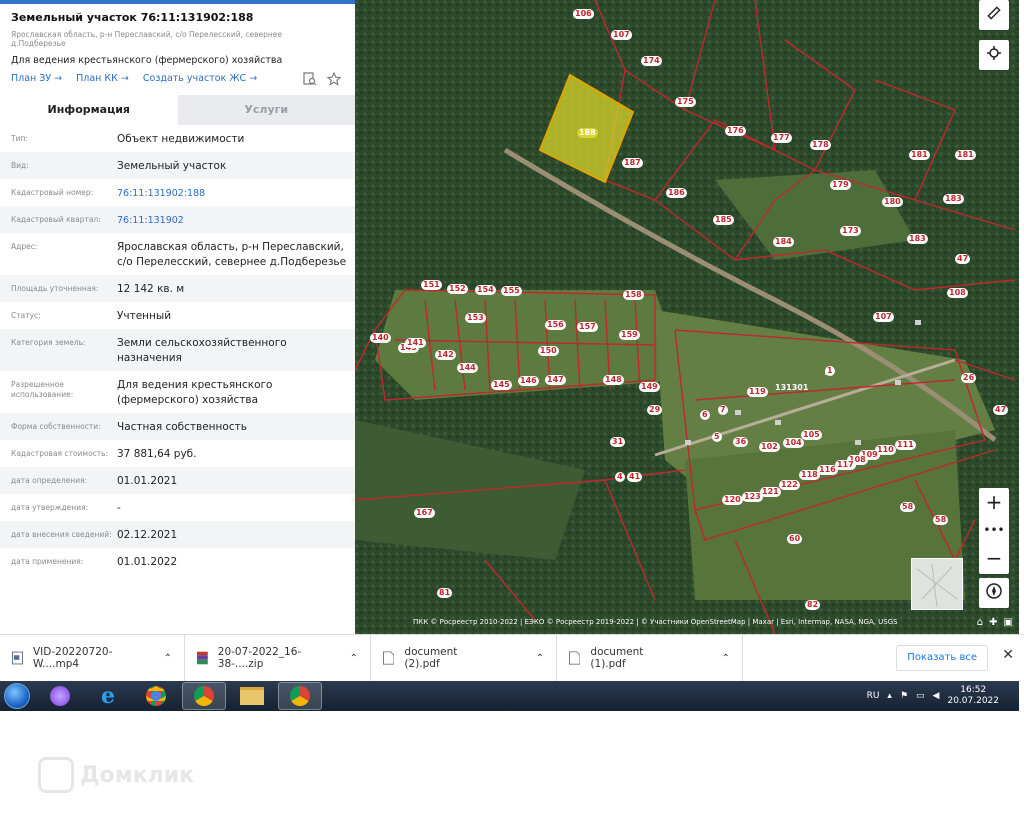 The image size is (1024, 819). I want to click on plot-number-label: 175, so click(685, 102).